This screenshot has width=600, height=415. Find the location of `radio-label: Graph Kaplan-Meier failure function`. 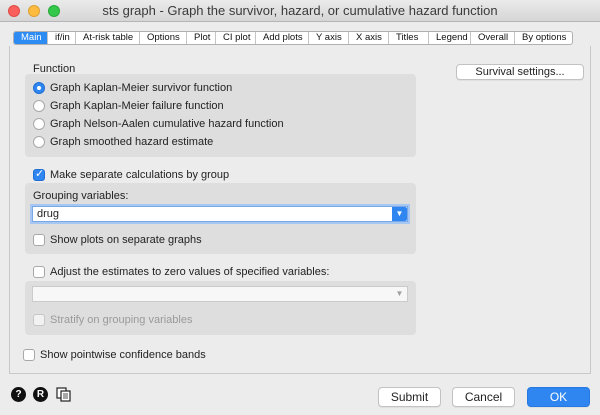

radio-label: Graph Kaplan-Meier failure function is located at coordinates (137, 106).